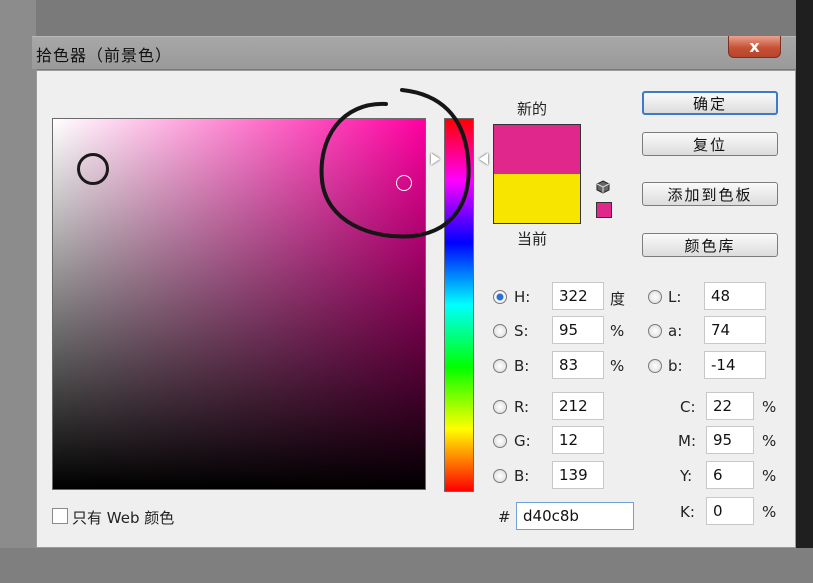  I want to click on b-unit: %, so click(617, 366).